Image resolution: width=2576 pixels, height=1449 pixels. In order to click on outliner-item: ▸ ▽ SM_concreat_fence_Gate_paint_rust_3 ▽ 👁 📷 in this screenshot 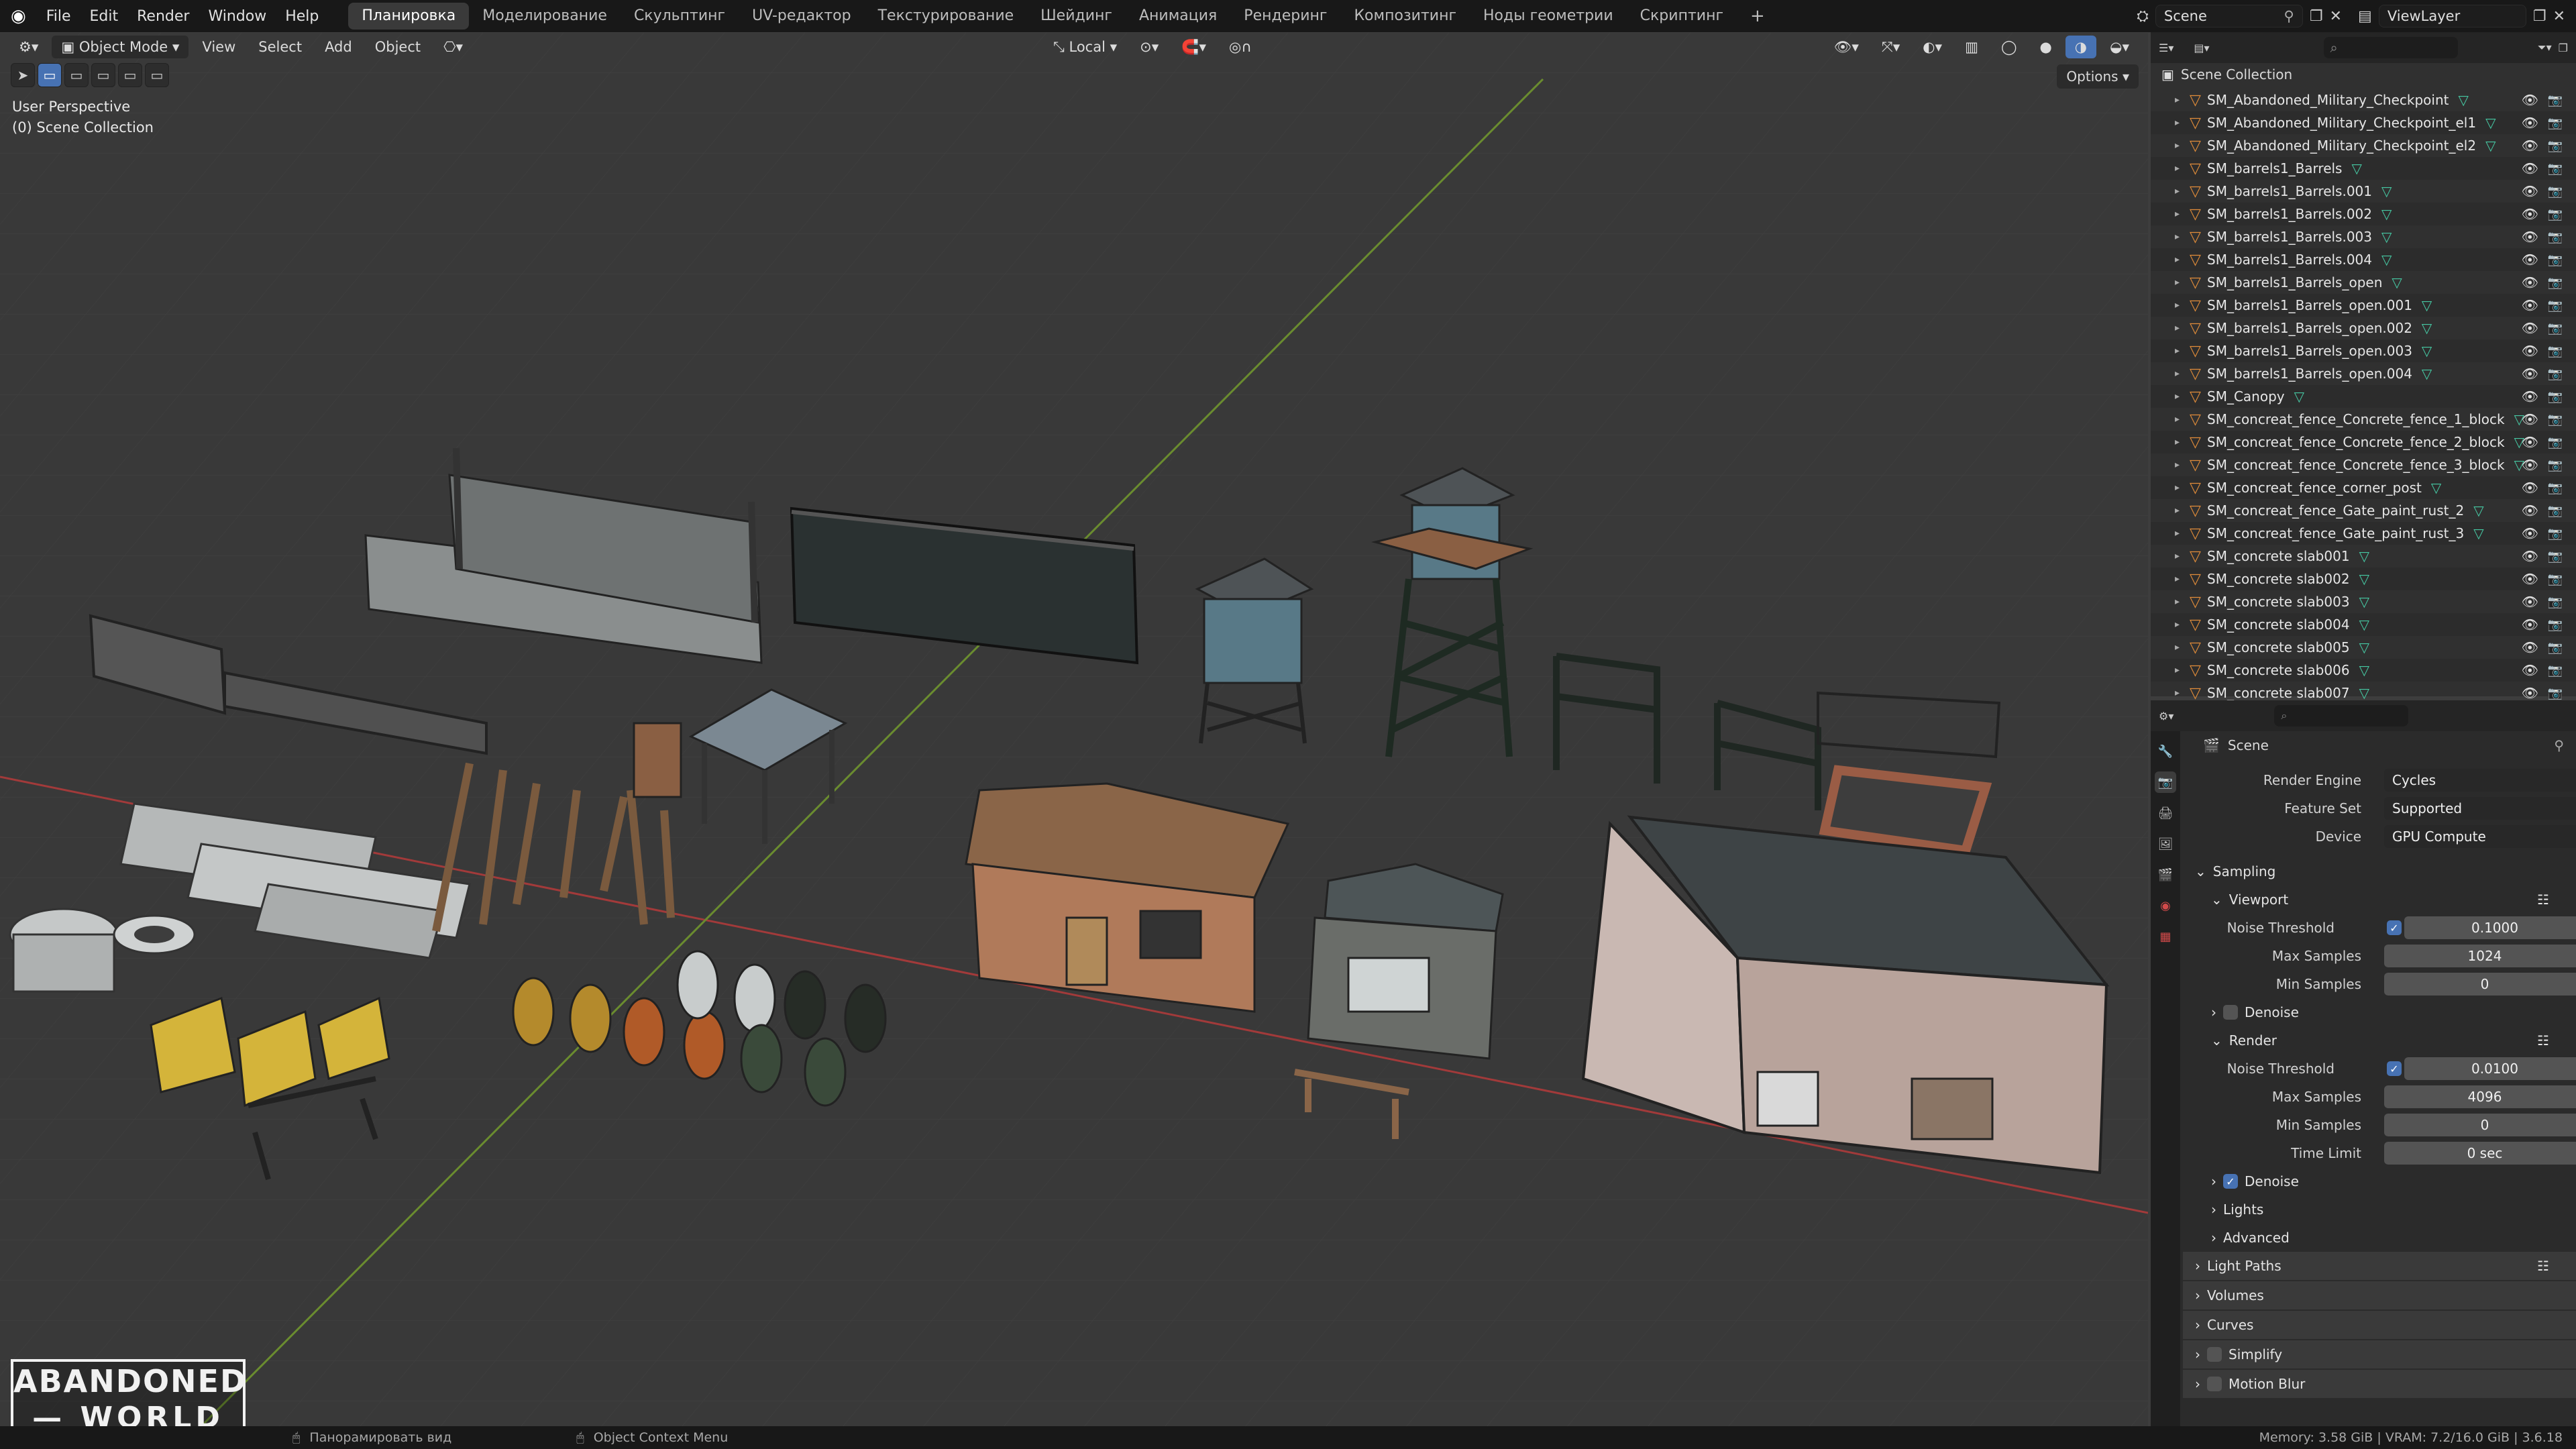, I will do `click(2363, 533)`.